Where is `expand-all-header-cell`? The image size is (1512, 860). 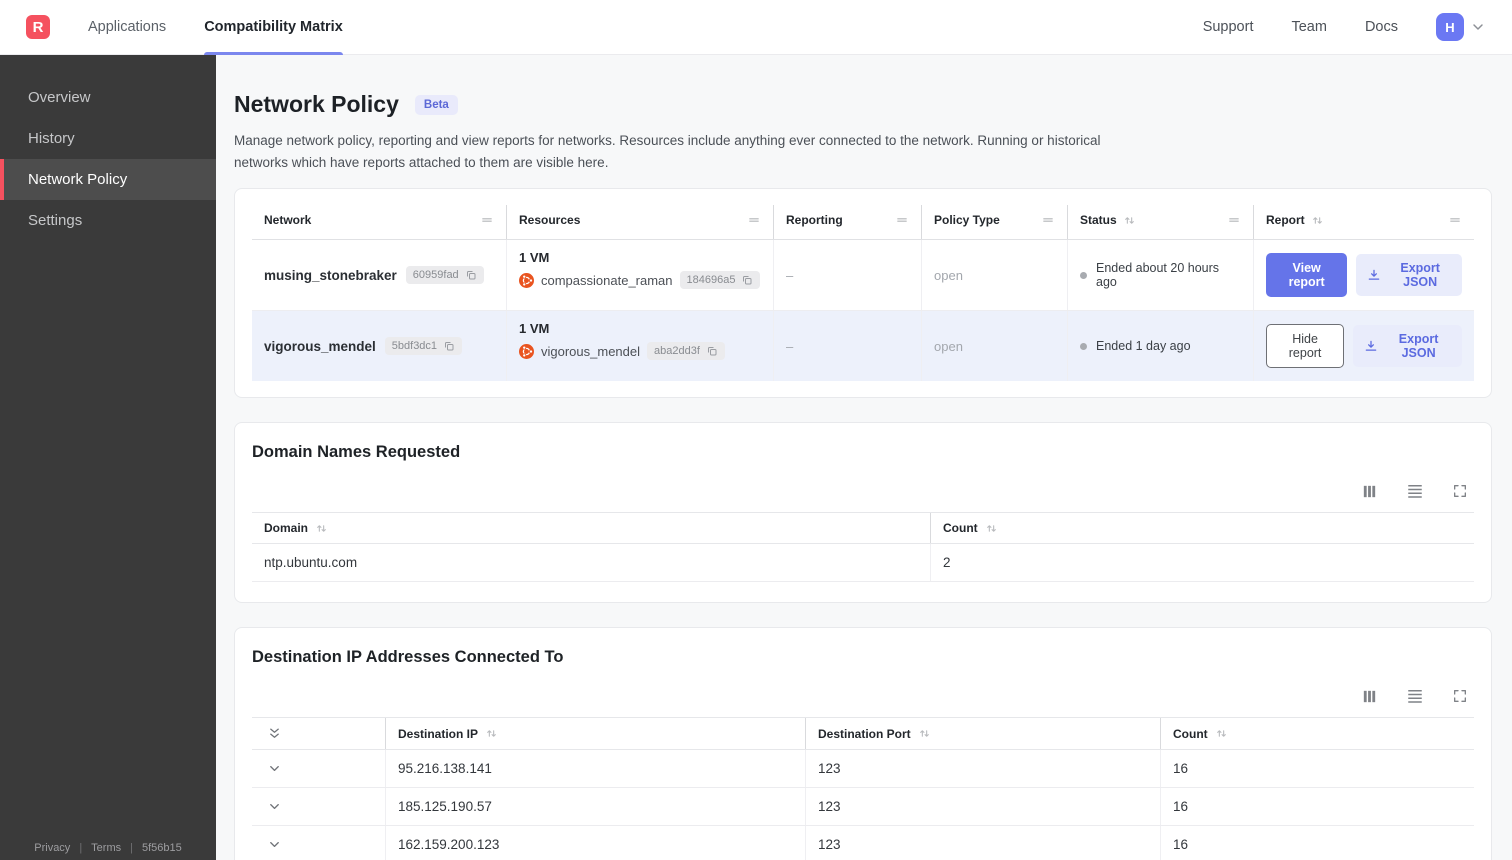 expand-all-header-cell is located at coordinates (318, 733).